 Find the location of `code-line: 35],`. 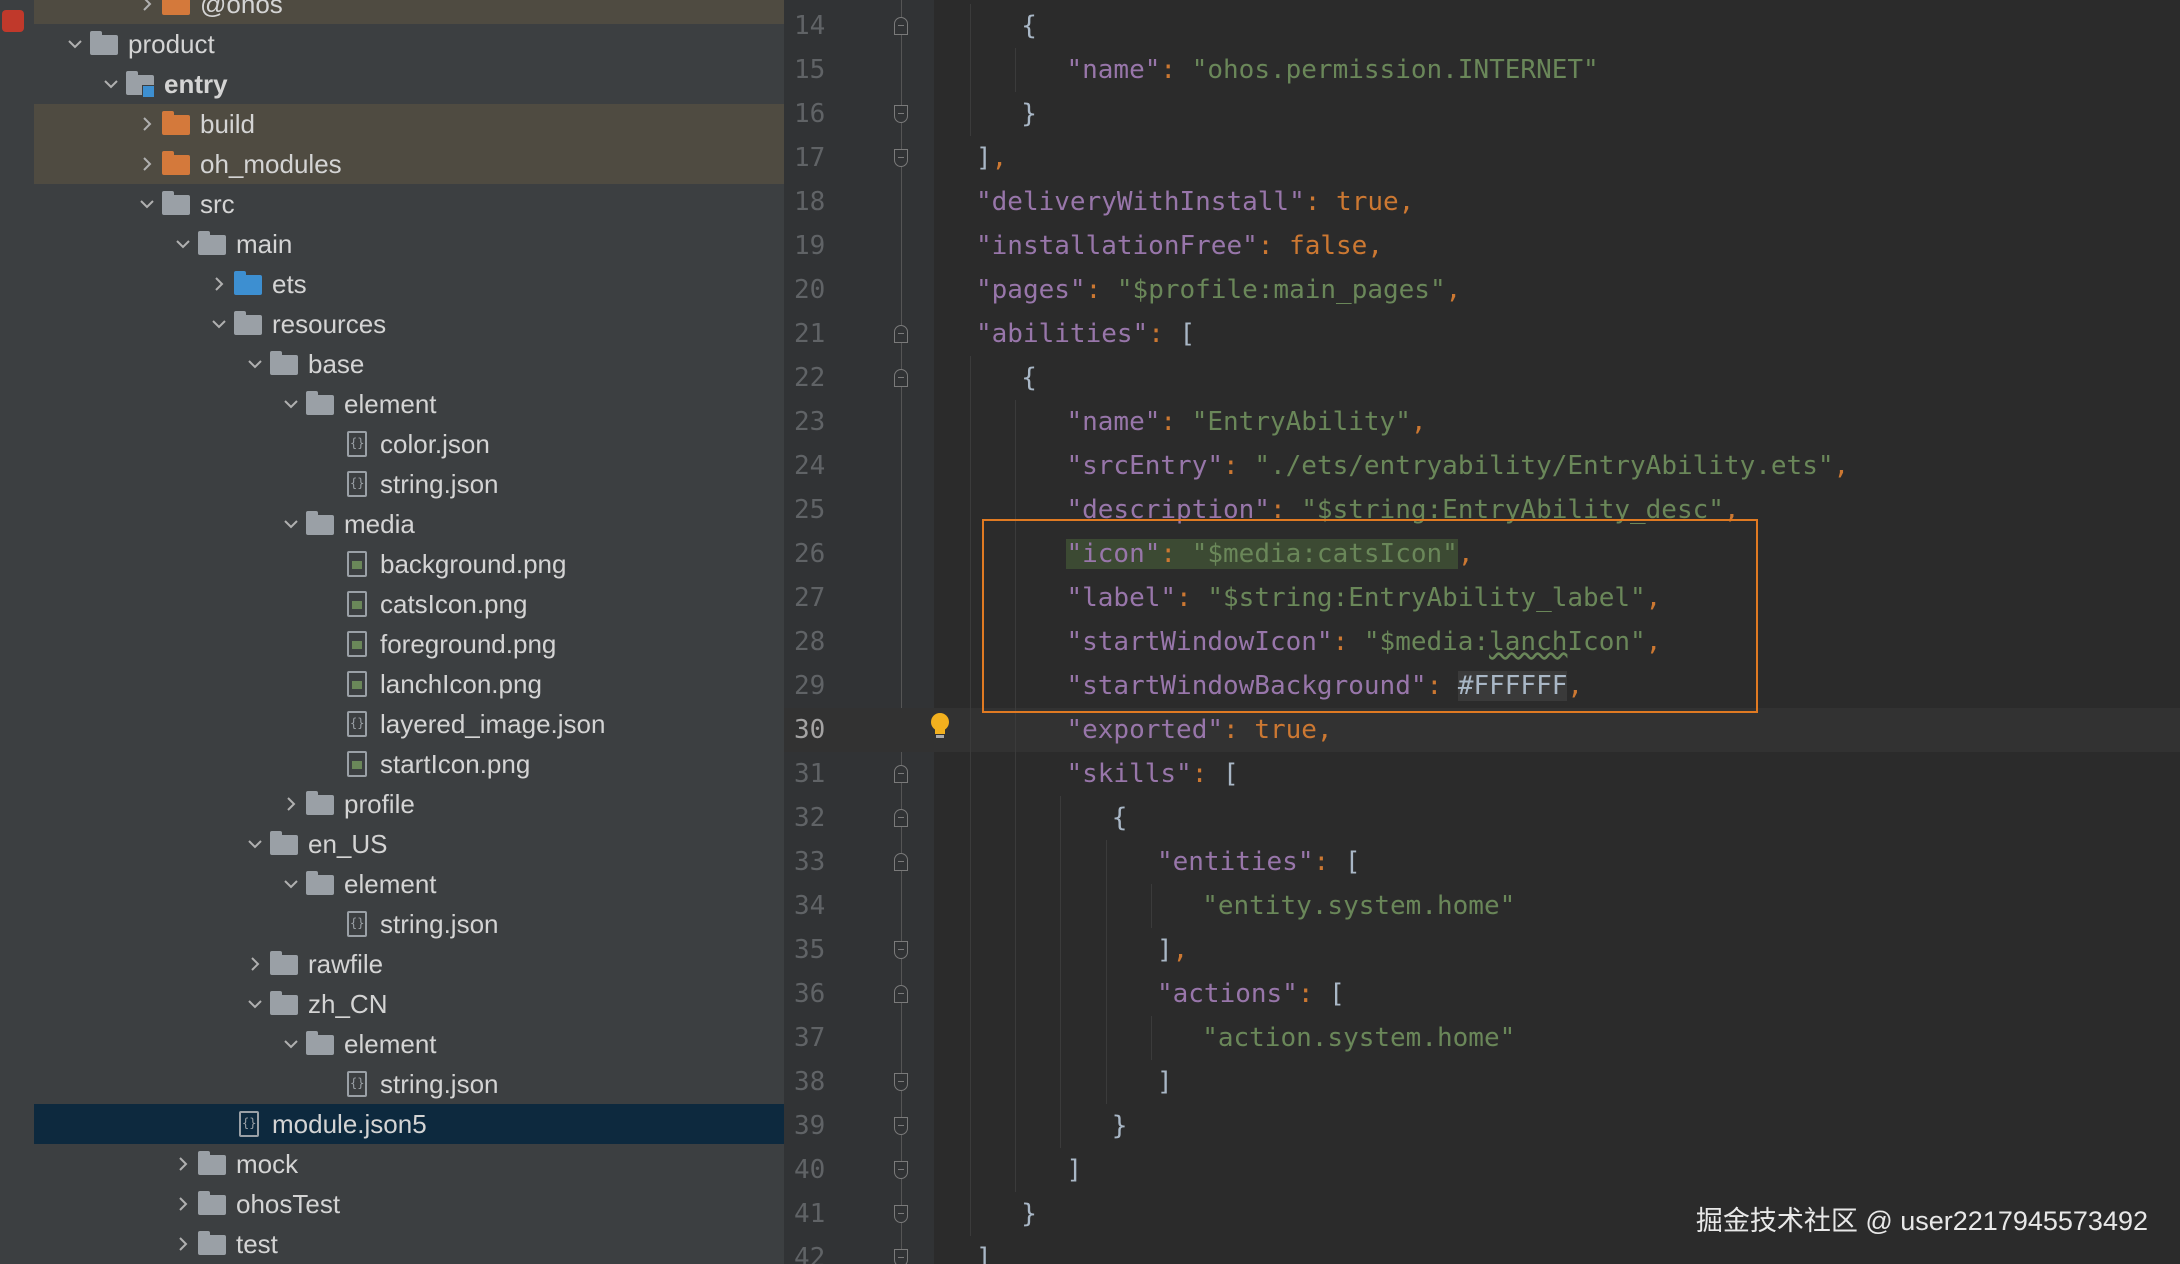

code-line: 35], is located at coordinates (1482, 950).